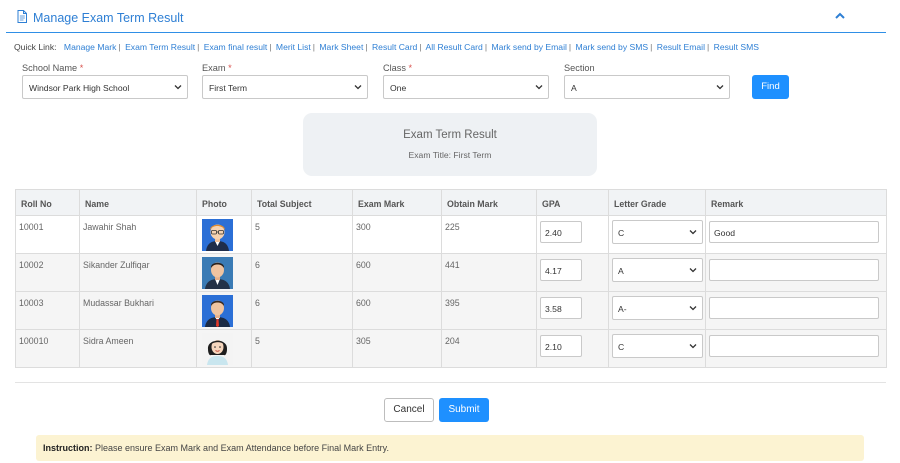 This screenshot has width=900, height=463. Describe the element at coordinates (464, 410) in the screenshot. I see `submit-button: Submit` at that location.